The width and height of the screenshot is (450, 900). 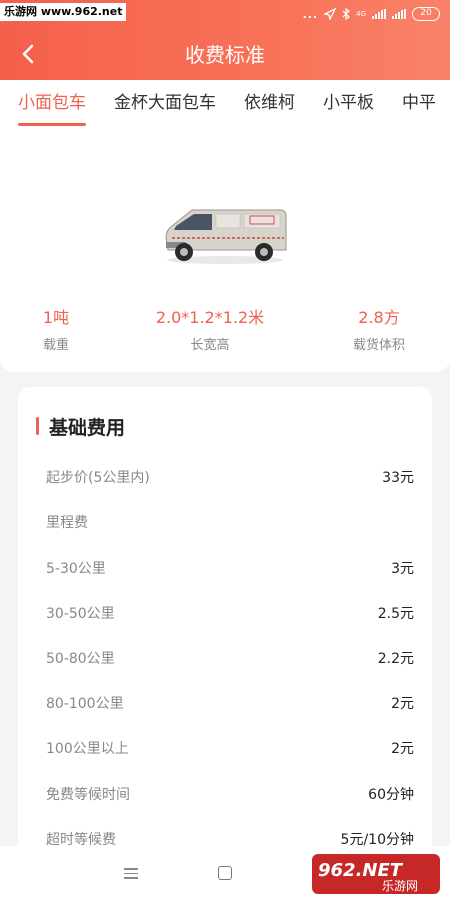 What do you see at coordinates (210, 332) in the screenshot?
I see `spec-dimensions: 2.0*1.2*1.2米 长宽高` at bounding box center [210, 332].